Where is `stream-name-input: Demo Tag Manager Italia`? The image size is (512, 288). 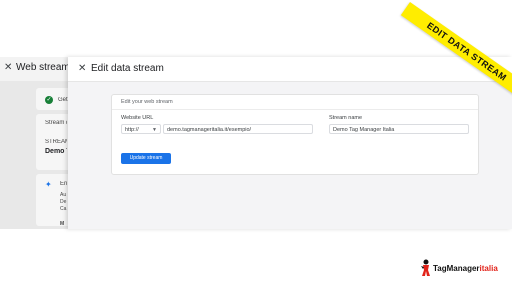 stream-name-input: Demo Tag Manager Italia is located at coordinates (399, 129).